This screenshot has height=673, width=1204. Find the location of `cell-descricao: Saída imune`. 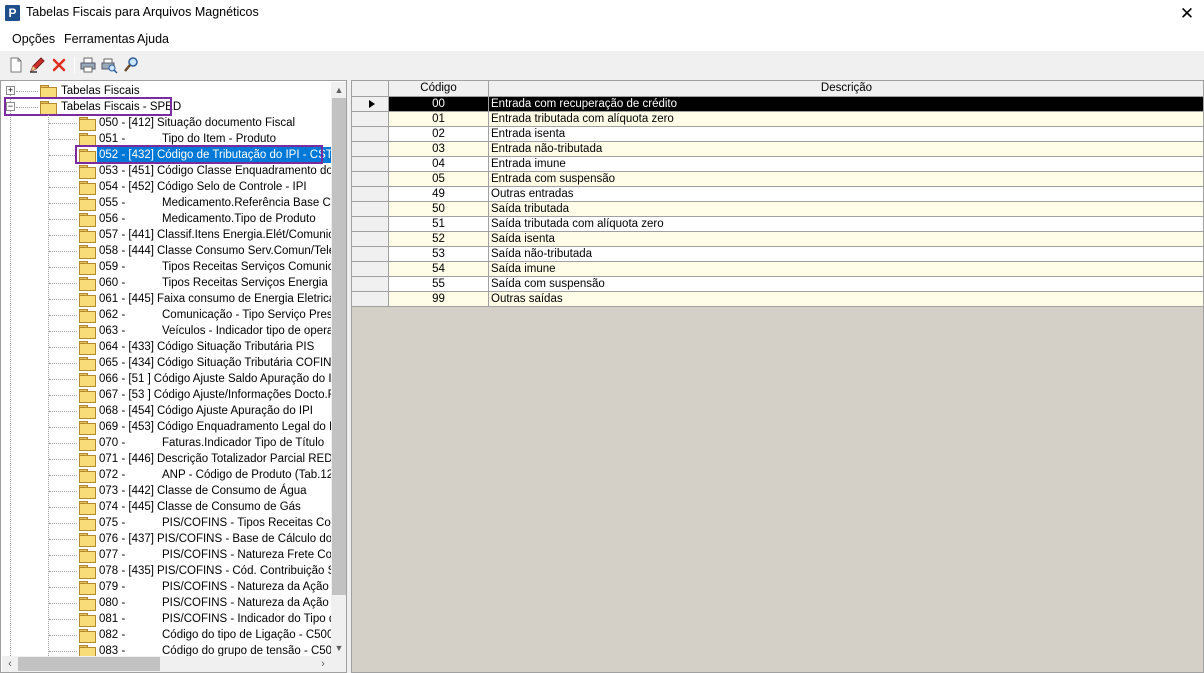

cell-descricao: Saída imune is located at coordinates (846, 269).